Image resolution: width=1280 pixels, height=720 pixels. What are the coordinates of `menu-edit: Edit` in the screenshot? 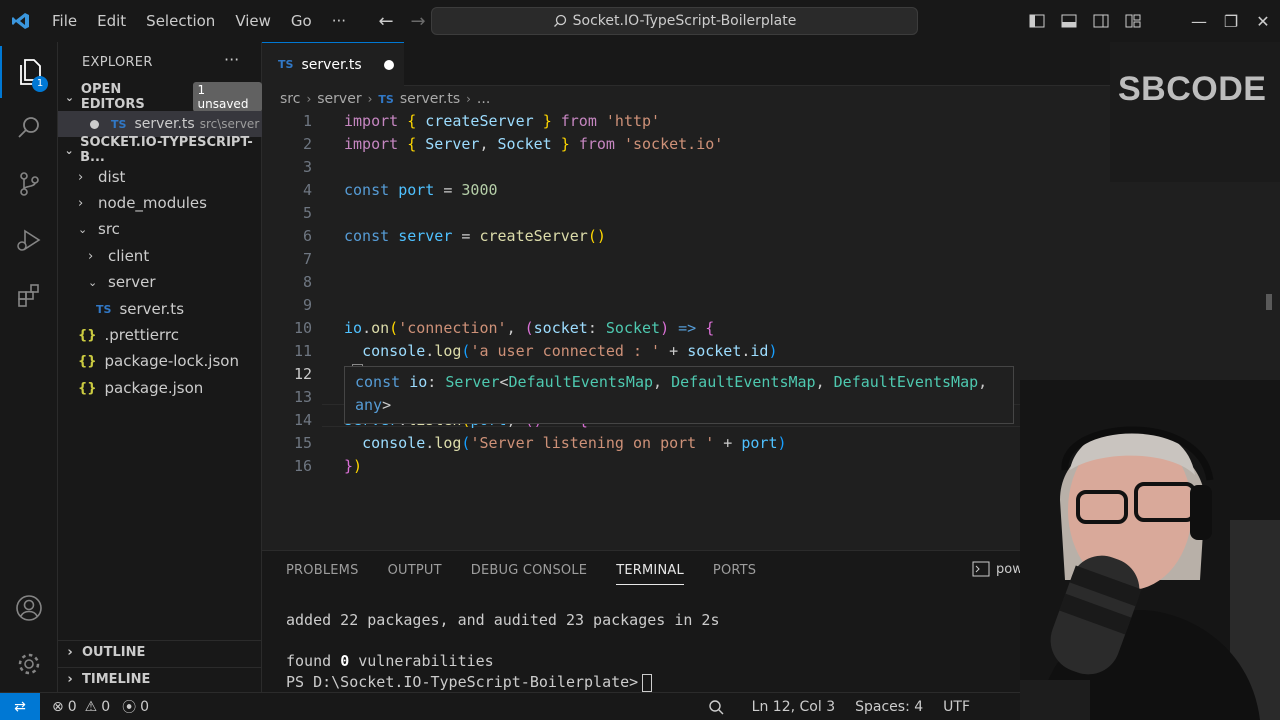 It's located at (111, 21).